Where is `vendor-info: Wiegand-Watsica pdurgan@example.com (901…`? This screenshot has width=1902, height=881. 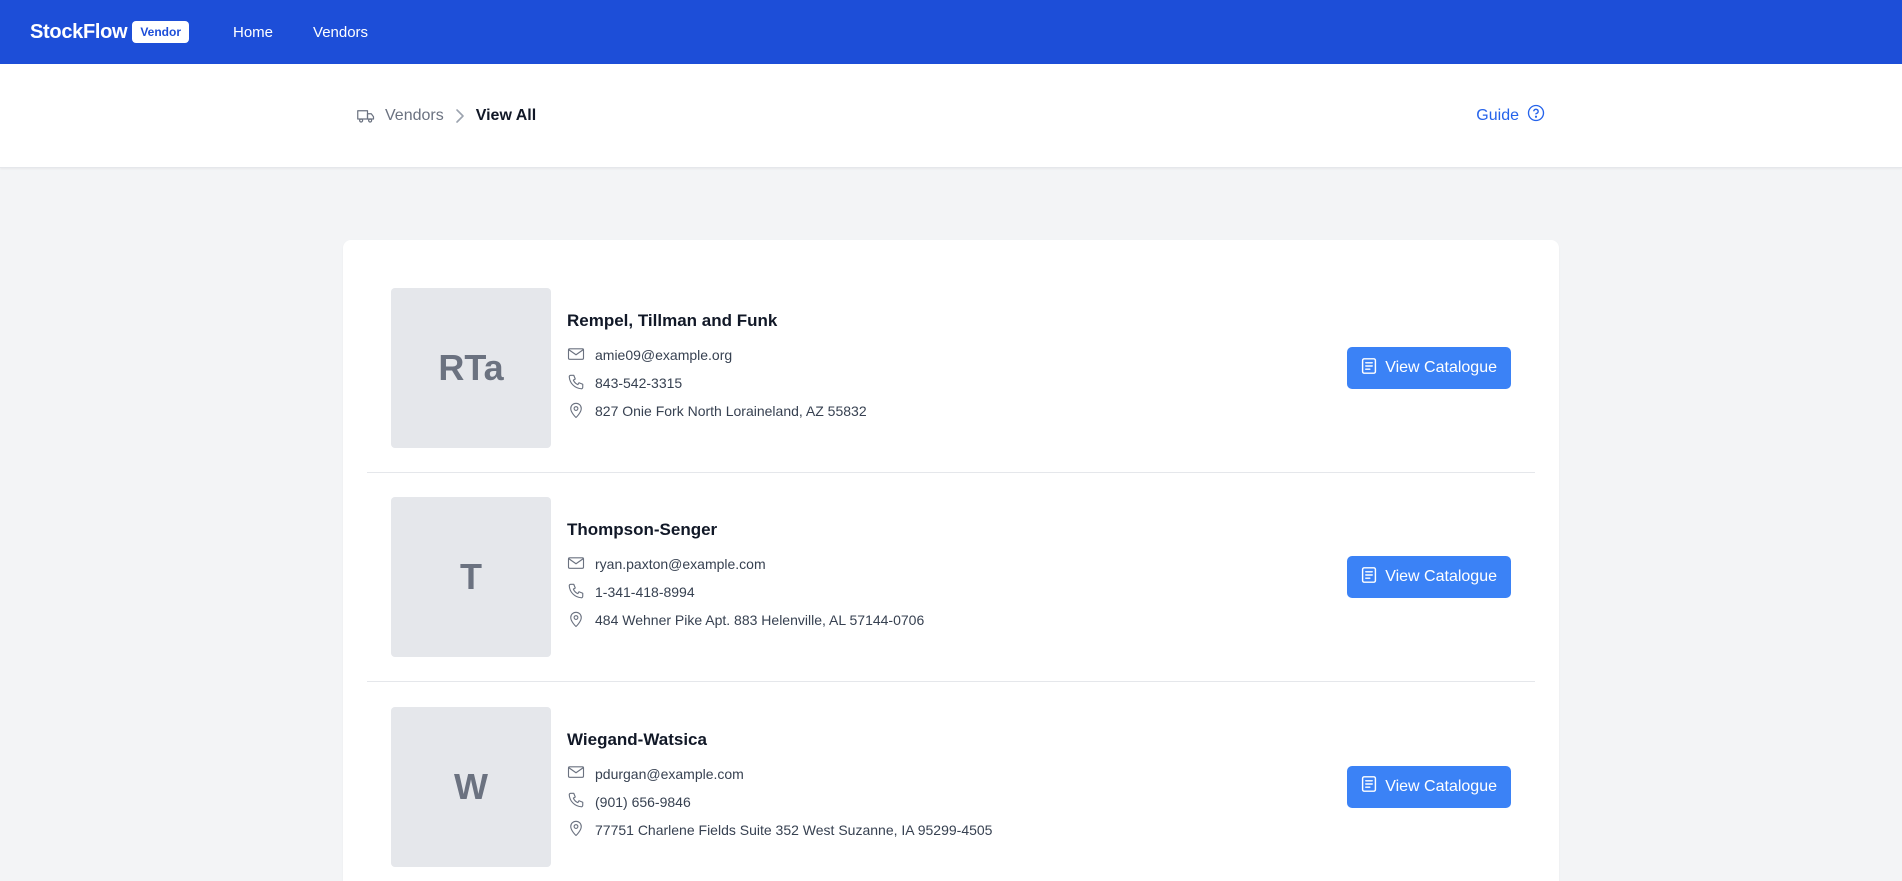 vendor-info: Wiegand-Watsica pdurgan@example.com (901… is located at coordinates (957, 787).